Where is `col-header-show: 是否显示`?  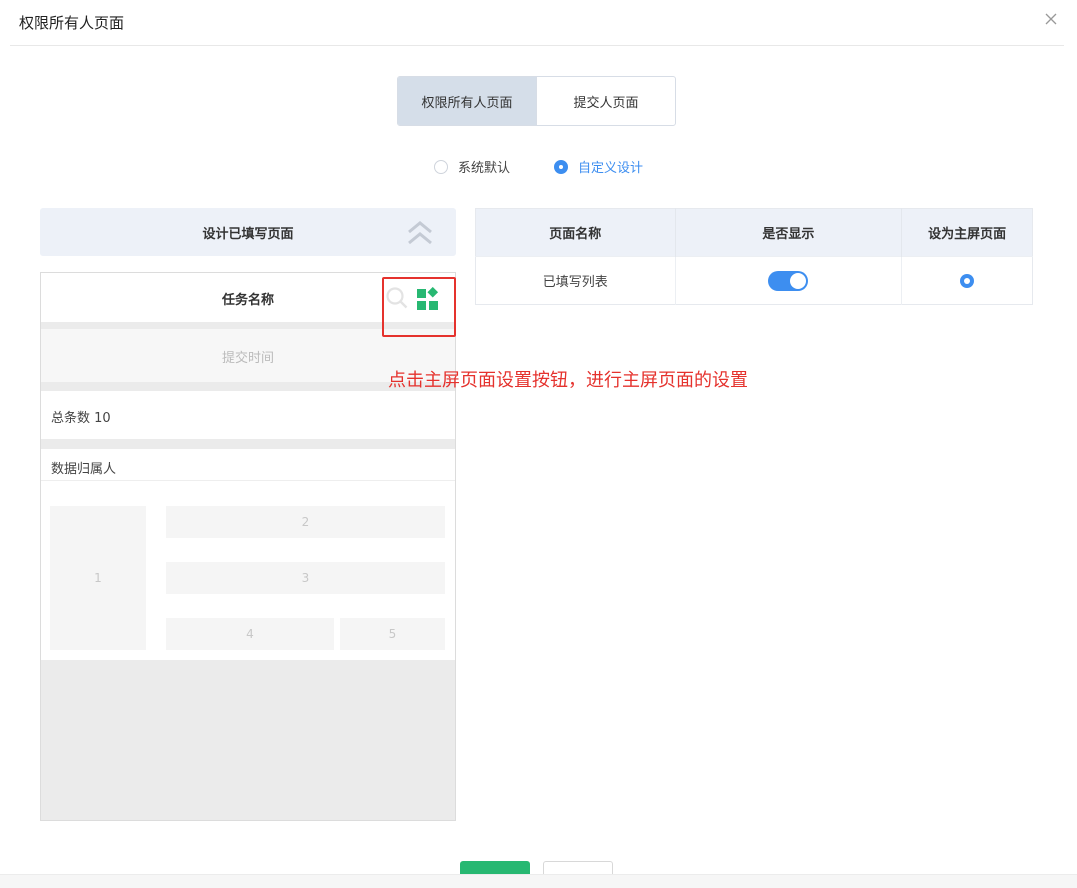
col-header-show: 是否显示 is located at coordinates (789, 232).